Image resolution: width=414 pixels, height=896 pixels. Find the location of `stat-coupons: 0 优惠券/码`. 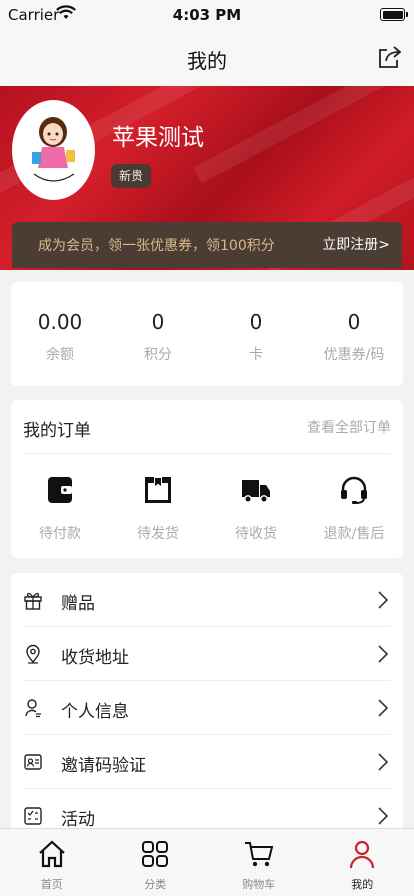

stat-coupons: 0 优惠券/码 is located at coordinates (354, 334).